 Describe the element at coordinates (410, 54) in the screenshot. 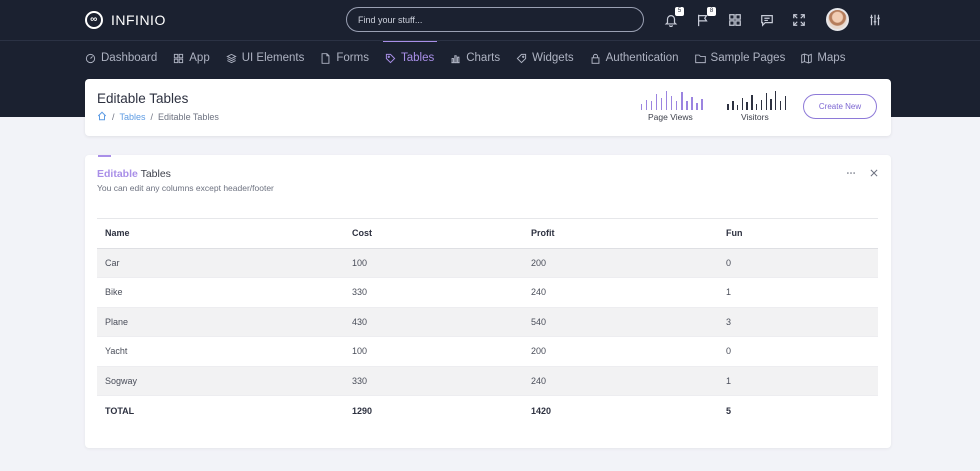

I see `nav-tables: Tables` at that location.